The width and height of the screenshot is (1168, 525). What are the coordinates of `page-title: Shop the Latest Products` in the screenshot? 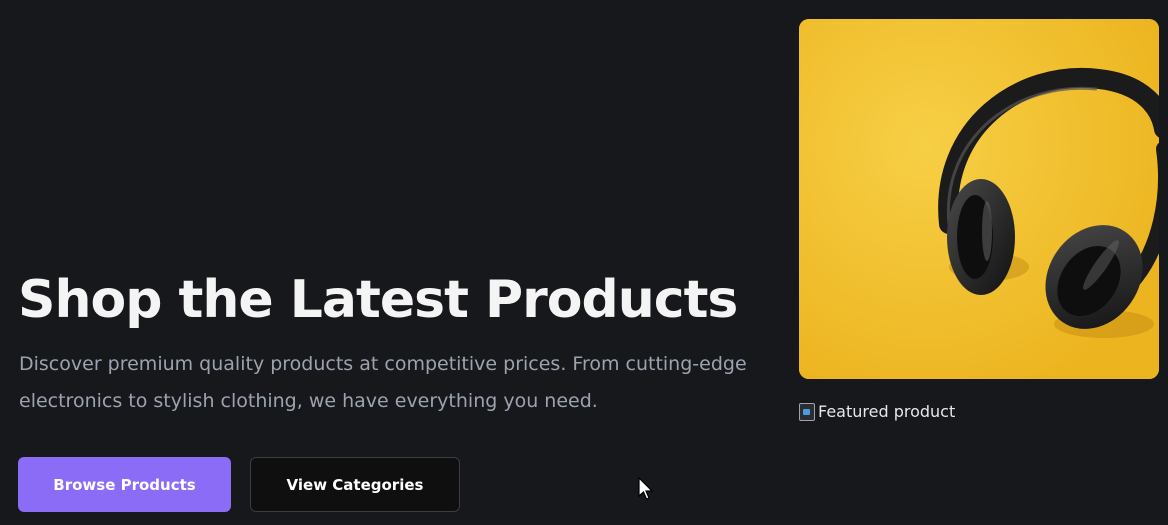 It's located at (378, 300).